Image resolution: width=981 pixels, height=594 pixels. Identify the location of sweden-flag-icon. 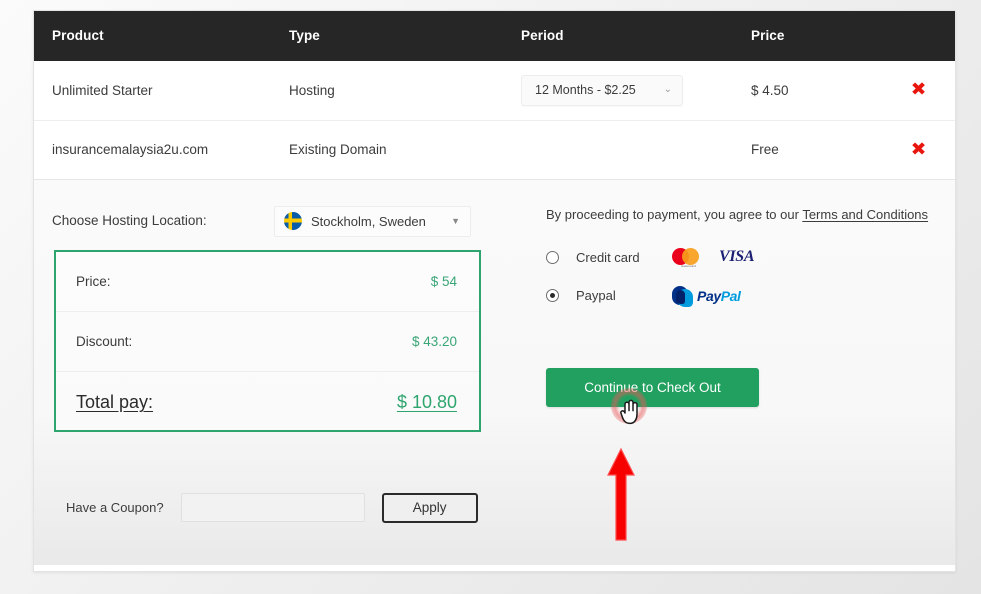
(293, 221).